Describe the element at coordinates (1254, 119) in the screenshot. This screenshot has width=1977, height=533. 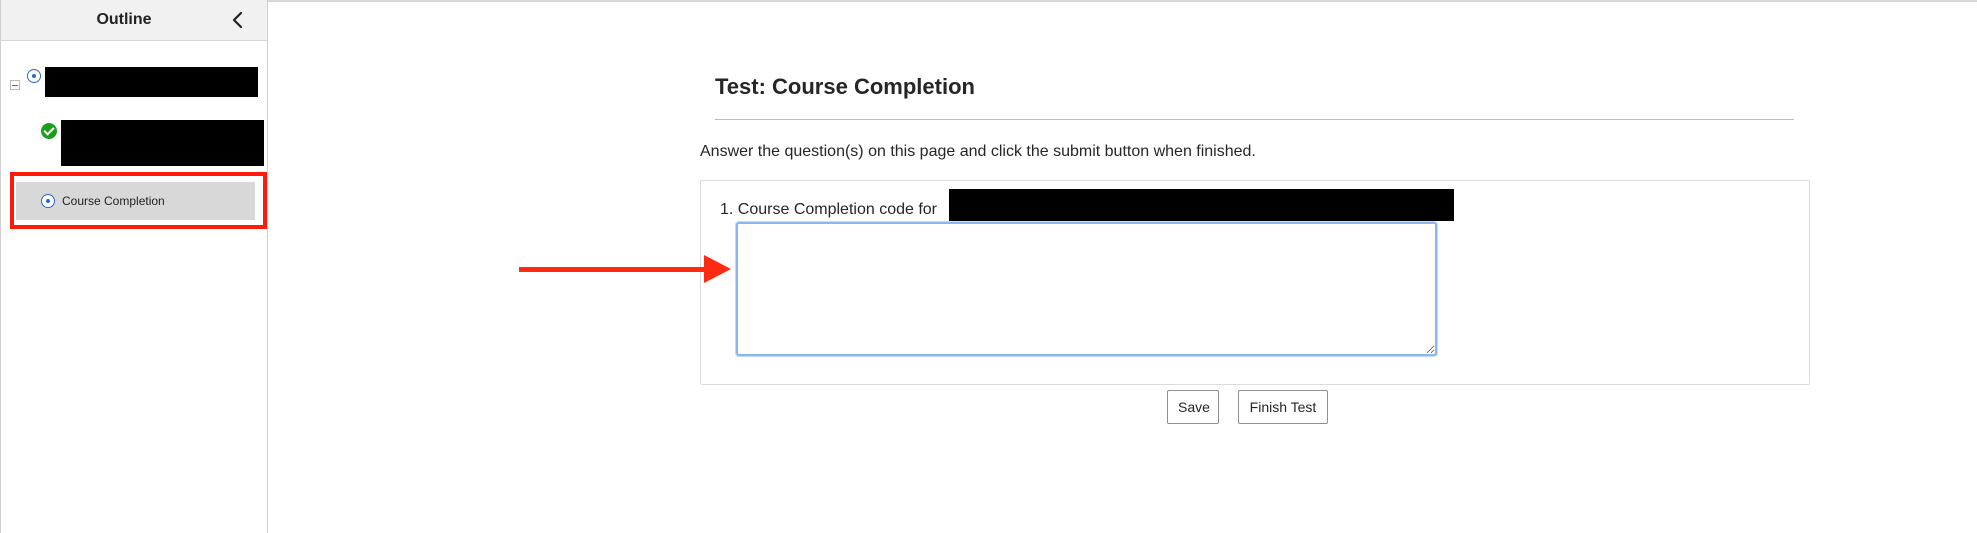
I see `title-divider` at that location.